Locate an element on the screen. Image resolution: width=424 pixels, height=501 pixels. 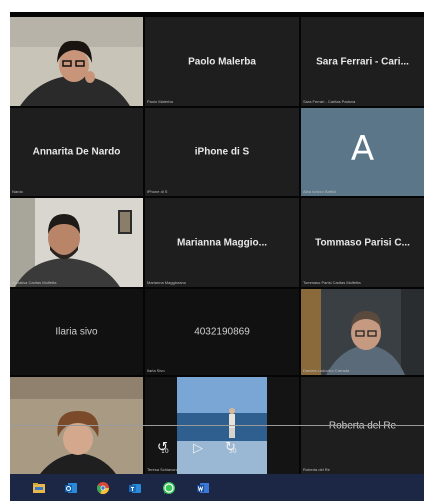
participant-tile-video-man: Annalisa Caritas Molfetta is located at coordinates (76, 242).